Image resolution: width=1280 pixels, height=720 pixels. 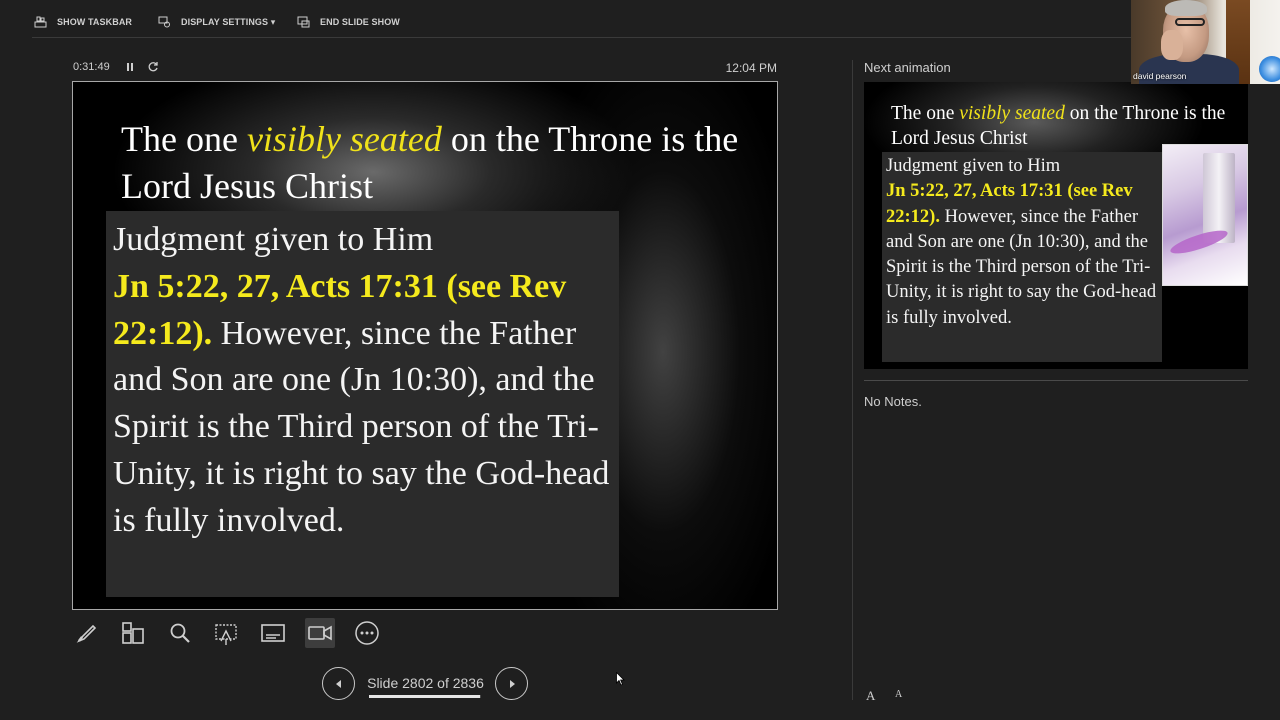 I want to click on webcam-person-glasses, so click(x=1190, y=22).